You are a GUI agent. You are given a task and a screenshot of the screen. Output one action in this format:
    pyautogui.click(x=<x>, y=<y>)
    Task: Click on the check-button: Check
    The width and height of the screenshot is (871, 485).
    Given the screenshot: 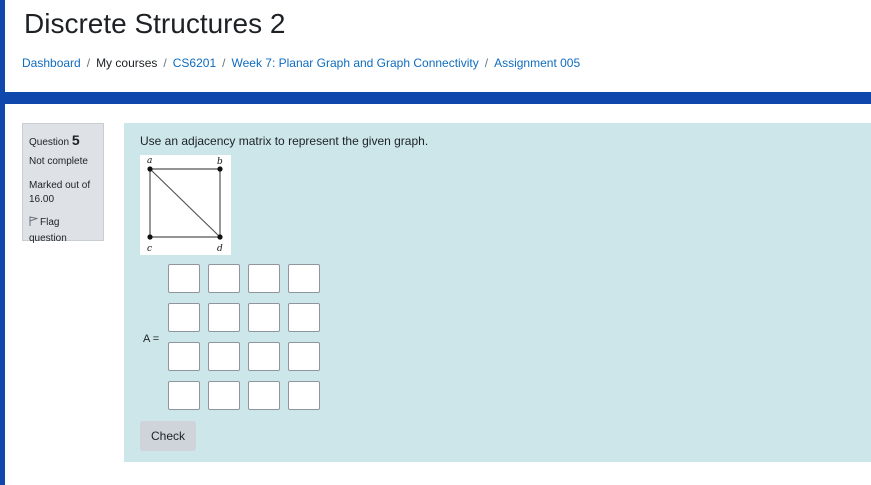 What is the action you would take?
    pyautogui.click(x=168, y=436)
    